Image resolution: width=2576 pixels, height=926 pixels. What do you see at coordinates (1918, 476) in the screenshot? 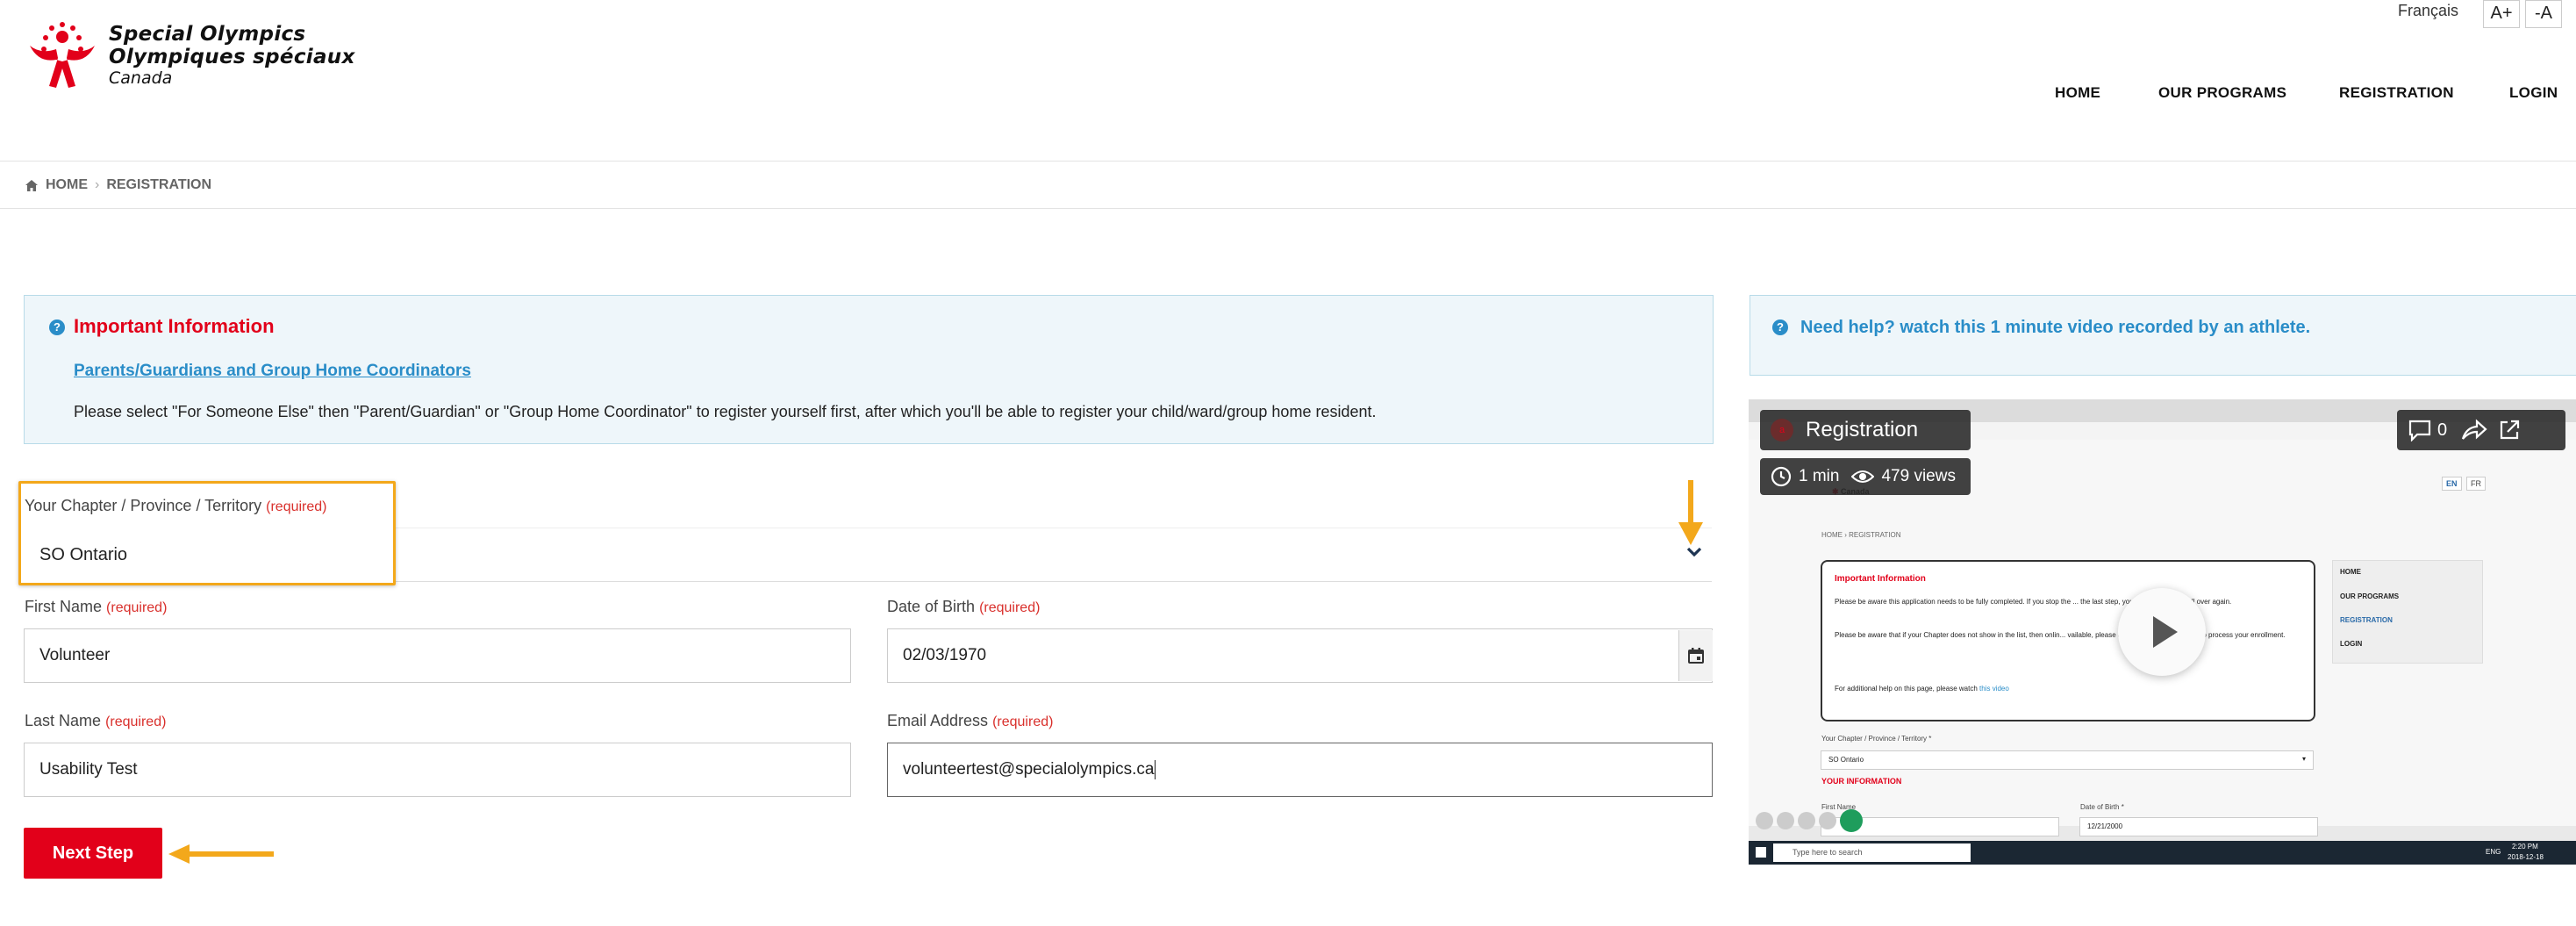
I see `video-views: 479 views` at bounding box center [1918, 476].